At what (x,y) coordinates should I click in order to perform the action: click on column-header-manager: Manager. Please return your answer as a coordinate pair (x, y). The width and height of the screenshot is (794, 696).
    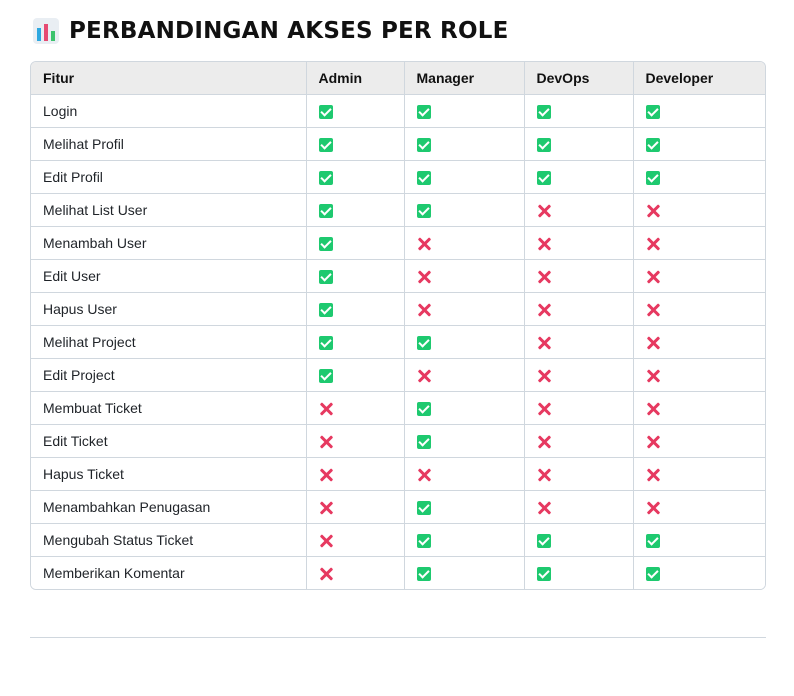
    Looking at the image, I should click on (463, 78).